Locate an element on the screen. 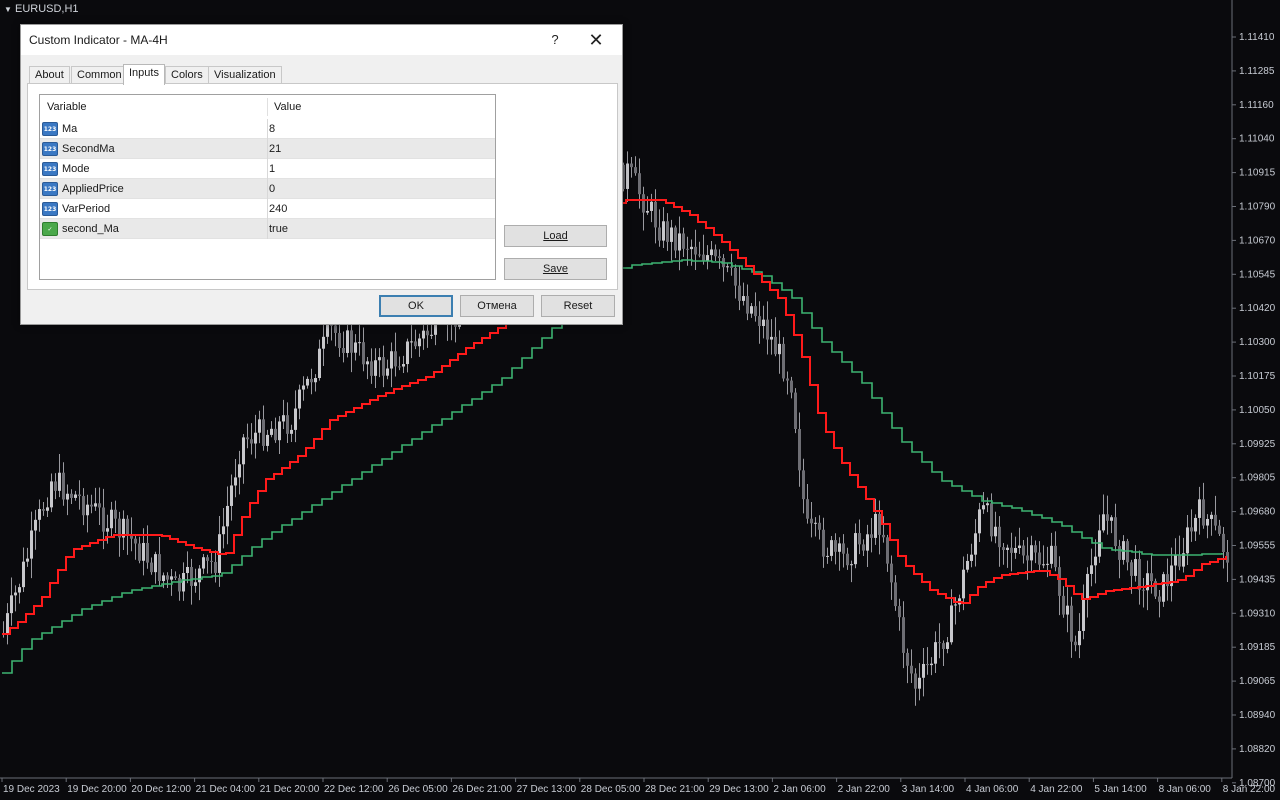  table-row: 123 Ma 8 is located at coordinates (267, 129).